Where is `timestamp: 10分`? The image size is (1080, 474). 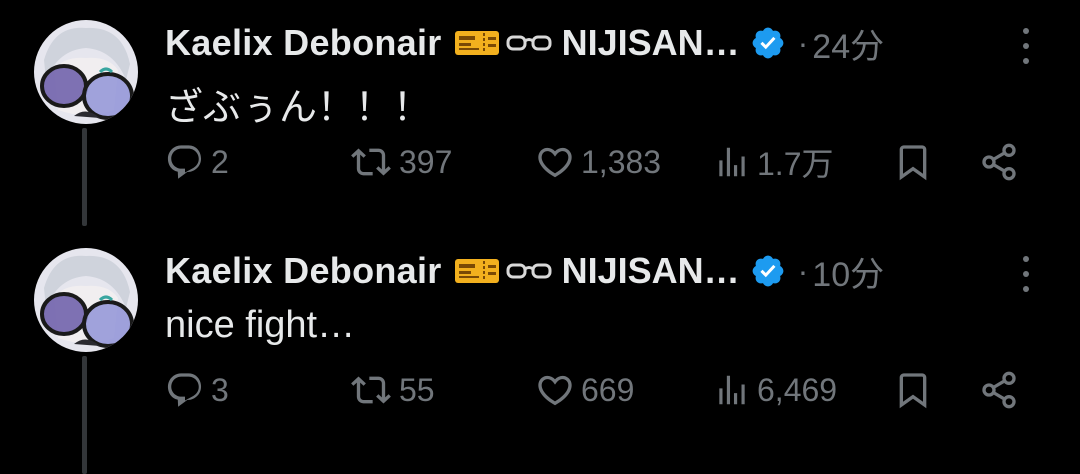
timestamp: 10分 is located at coordinates (848, 271).